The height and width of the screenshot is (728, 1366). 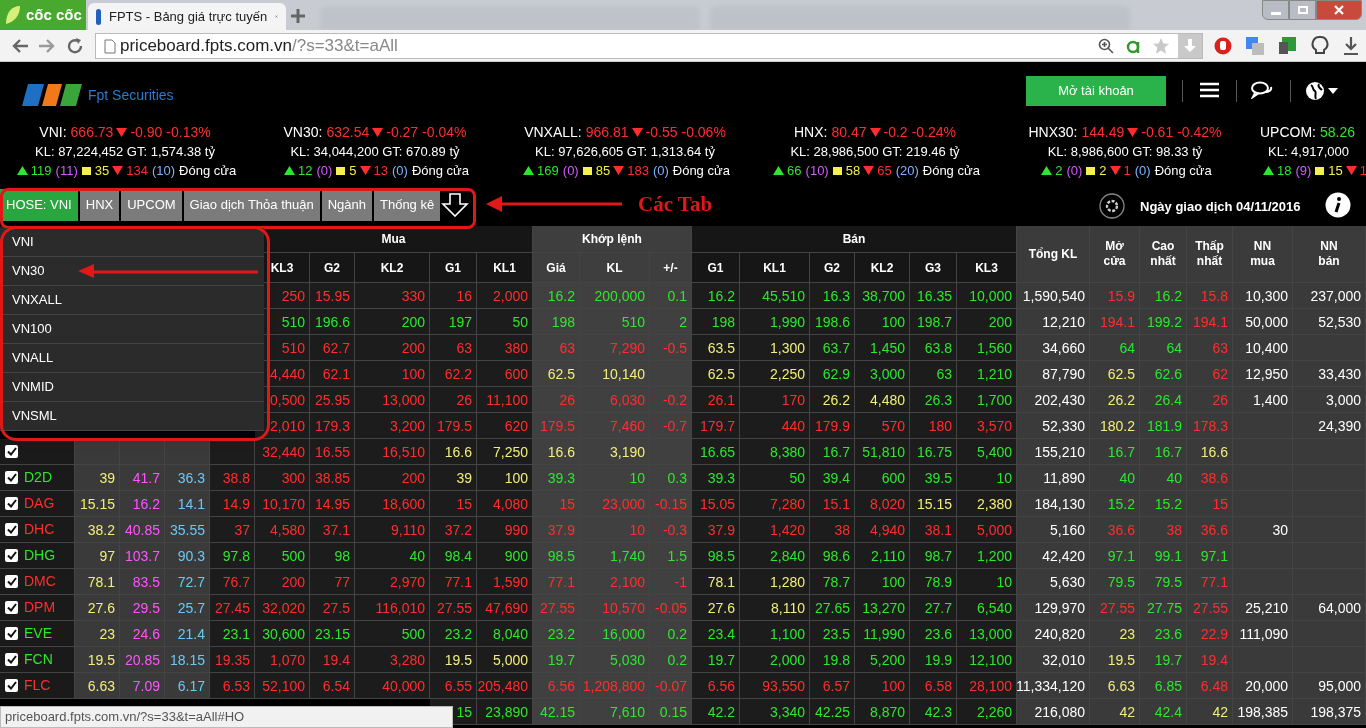 What do you see at coordinates (677, 555) in the screenshot?
I see `table-cell: 1.5` at bounding box center [677, 555].